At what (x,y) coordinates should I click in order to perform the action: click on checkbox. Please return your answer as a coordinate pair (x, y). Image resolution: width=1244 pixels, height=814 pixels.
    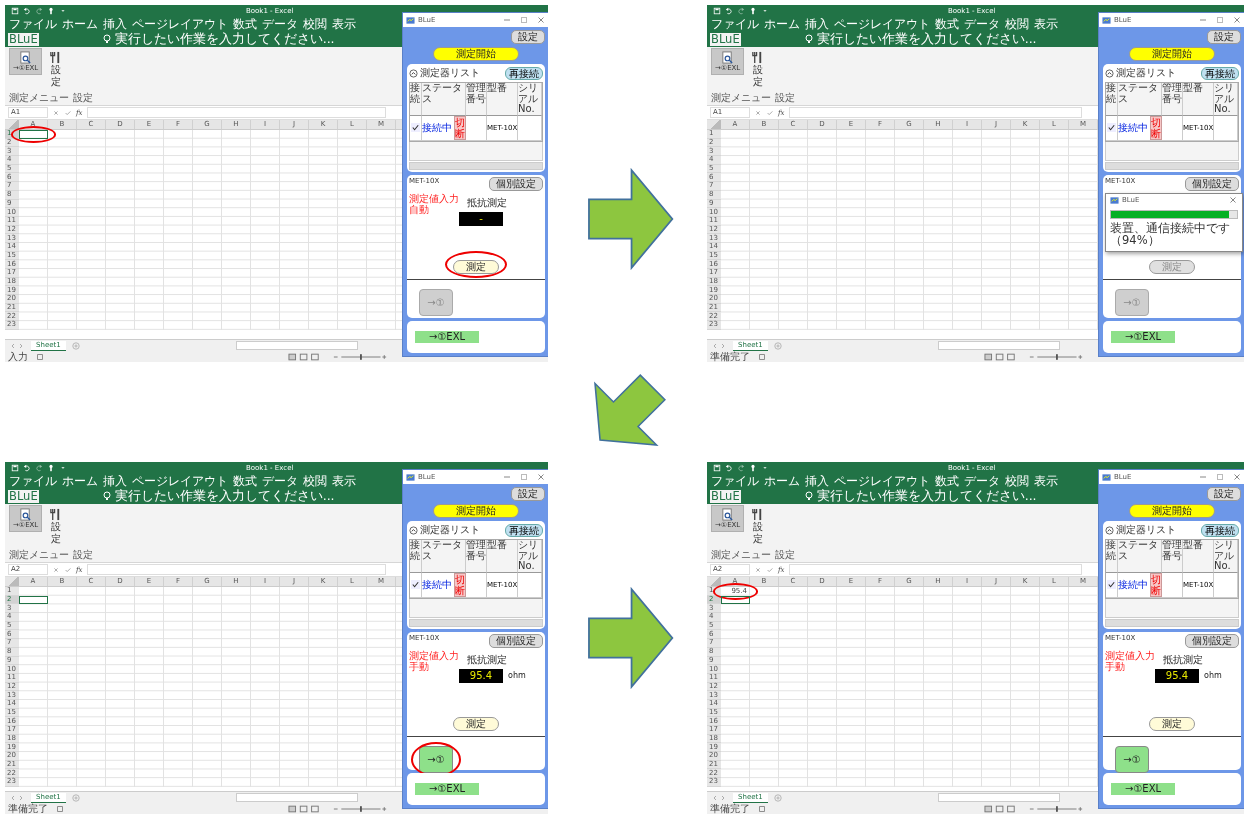
    Looking at the image, I should click on (415, 127).